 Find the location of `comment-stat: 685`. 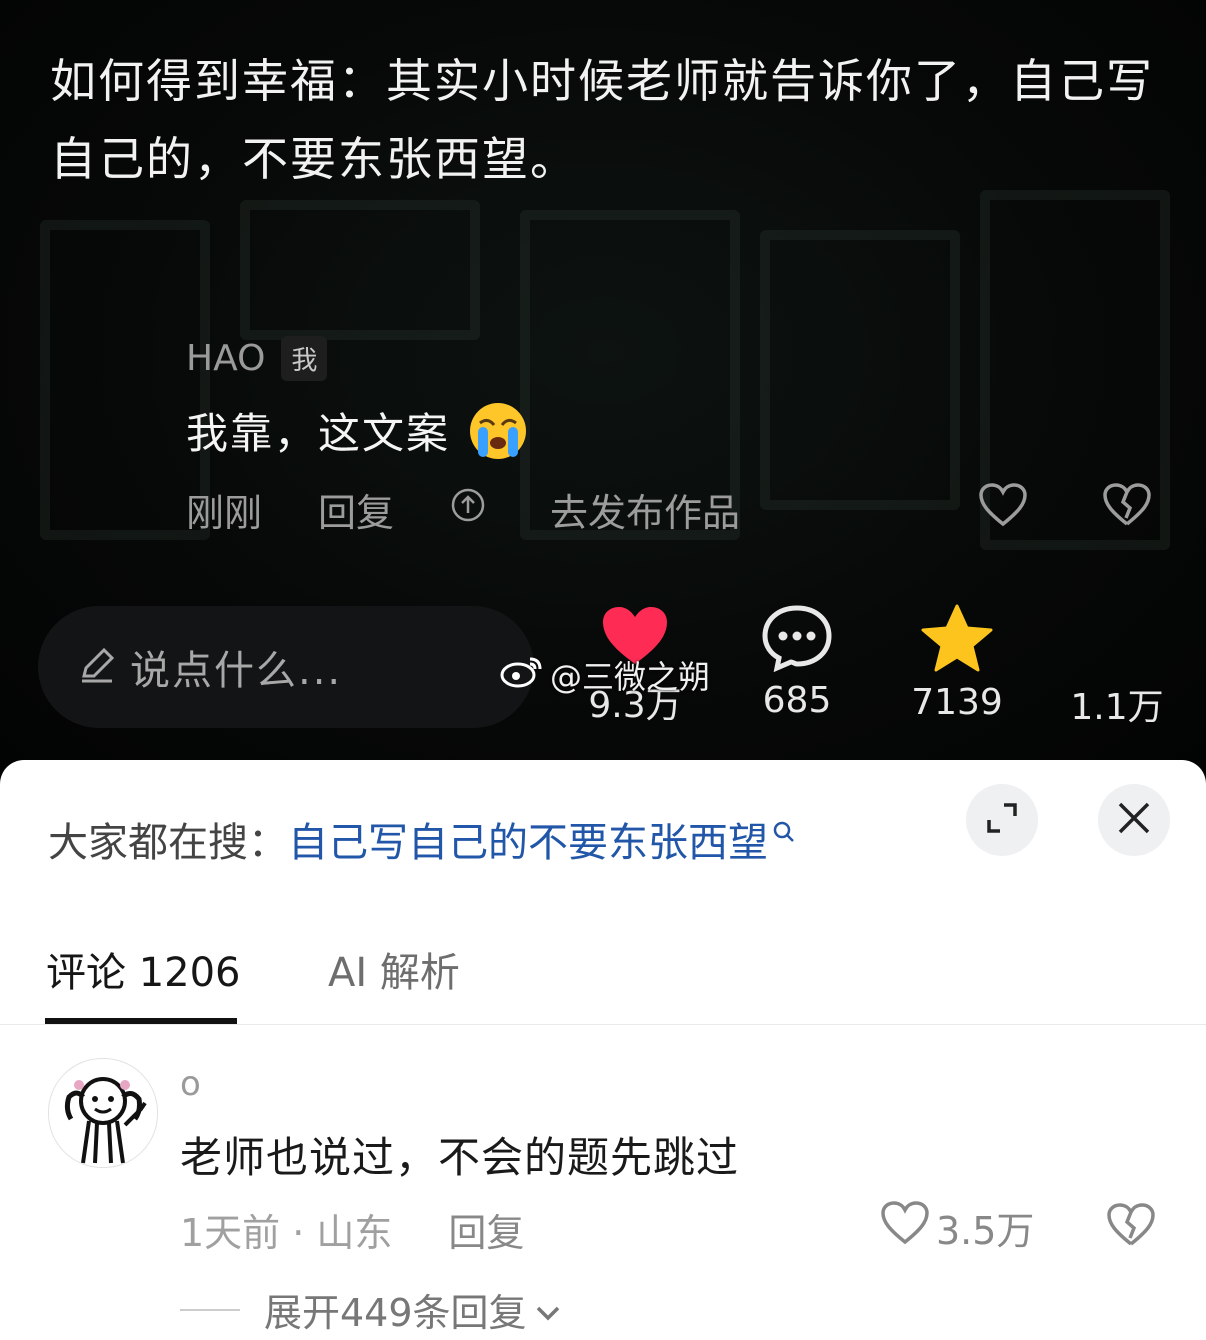

comment-stat: 685 is located at coordinates (797, 662).